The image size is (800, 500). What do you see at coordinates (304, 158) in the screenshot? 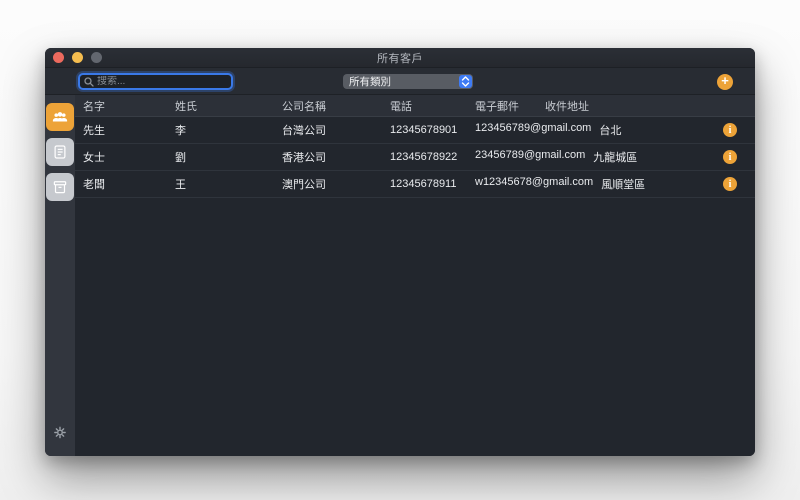
I see `cell-company: 香港公司` at bounding box center [304, 158].